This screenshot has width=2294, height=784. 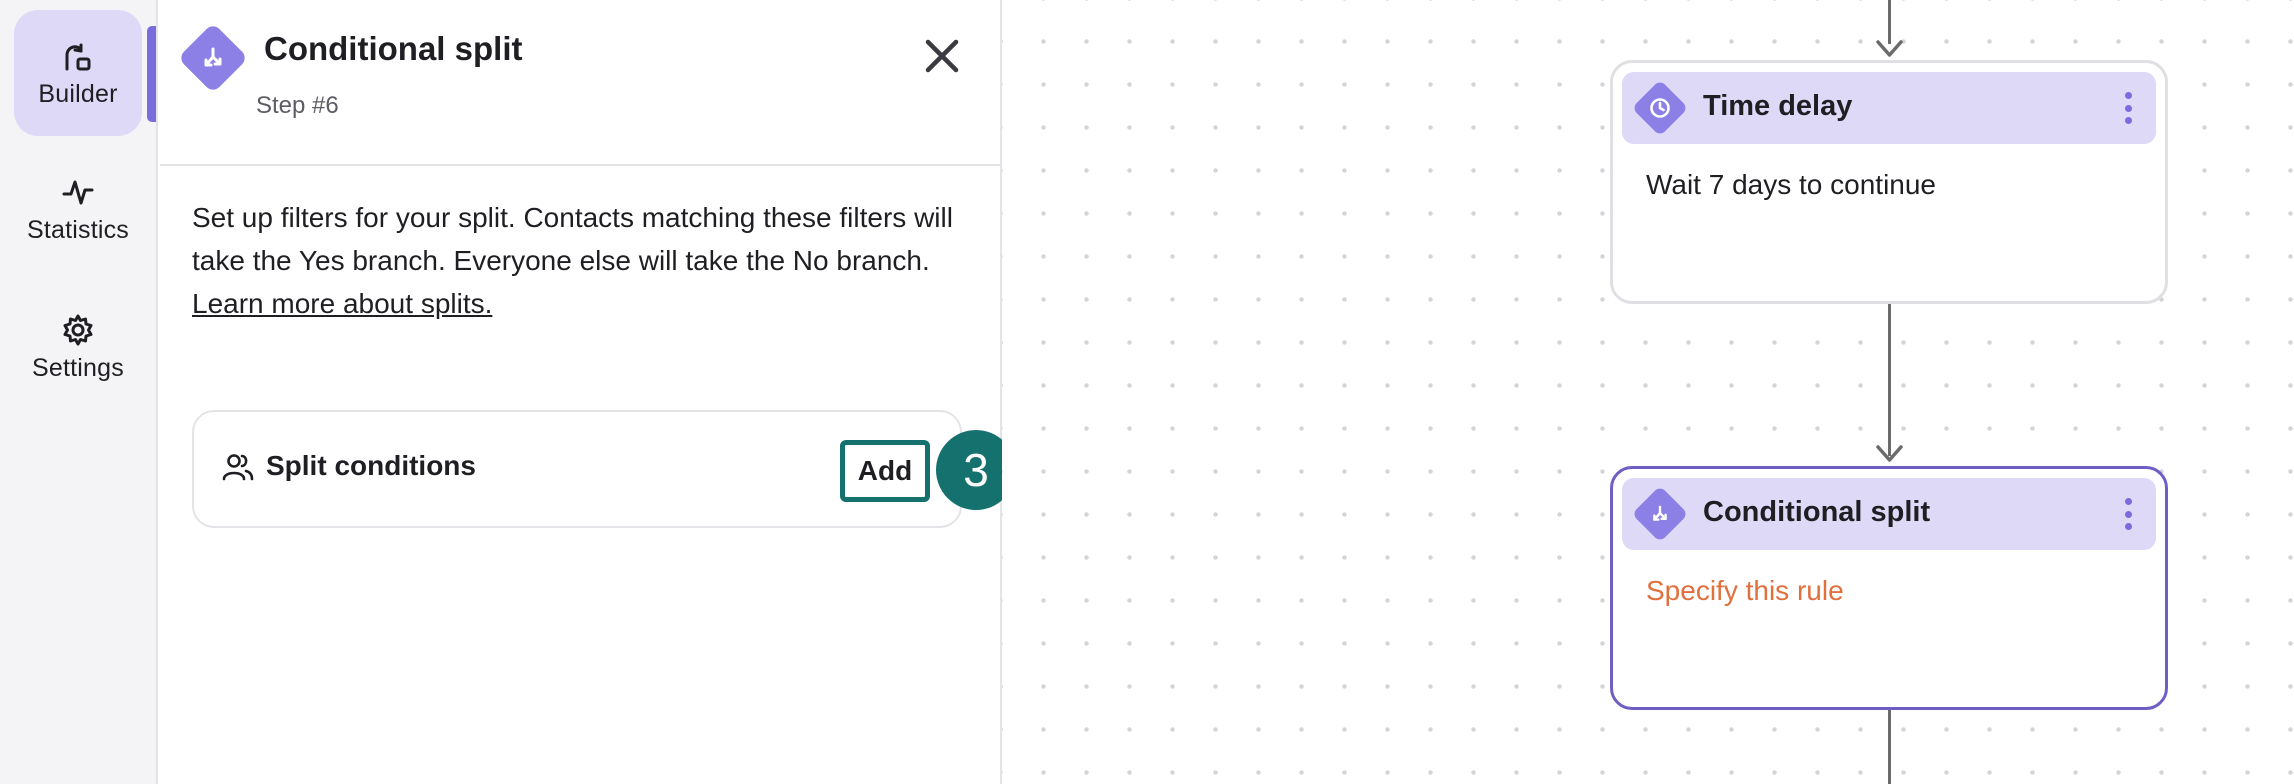 I want to click on gear-icon, so click(x=78, y=330).